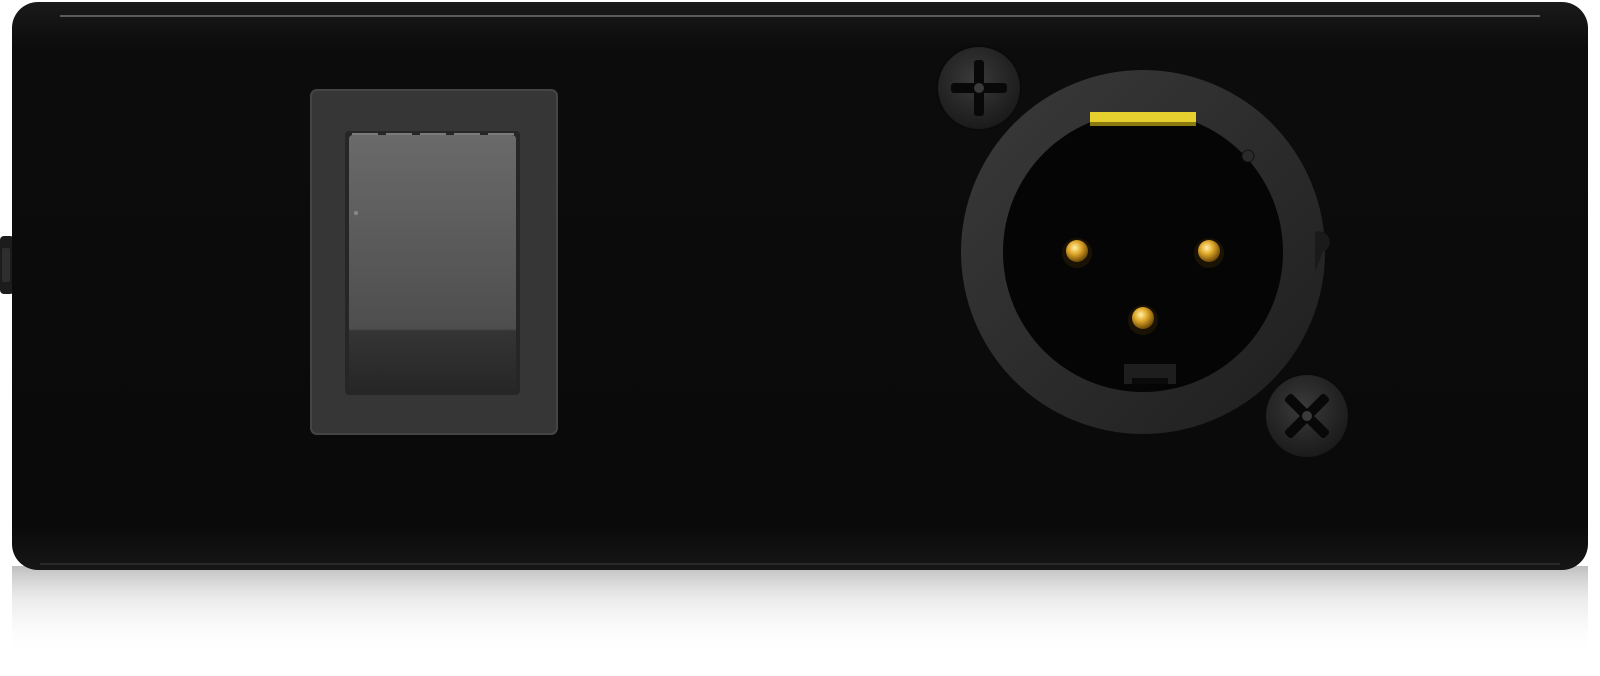 The height and width of the screenshot is (676, 1600). Describe the element at coordinates (979, 88) in the screenshot. I see `mounting-screw-top` at that location.